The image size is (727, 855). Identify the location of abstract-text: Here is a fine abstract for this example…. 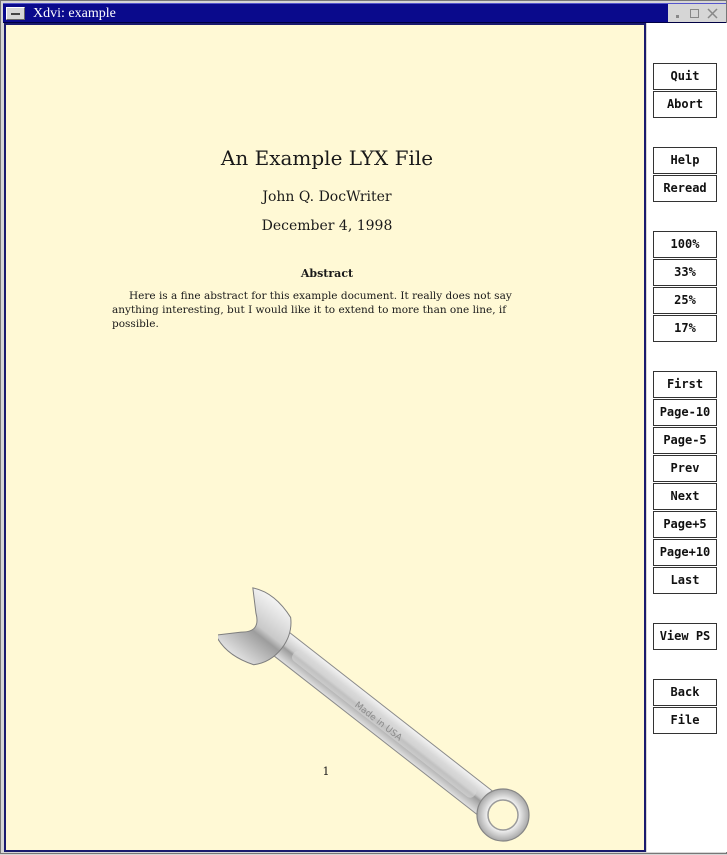
(312, 310).